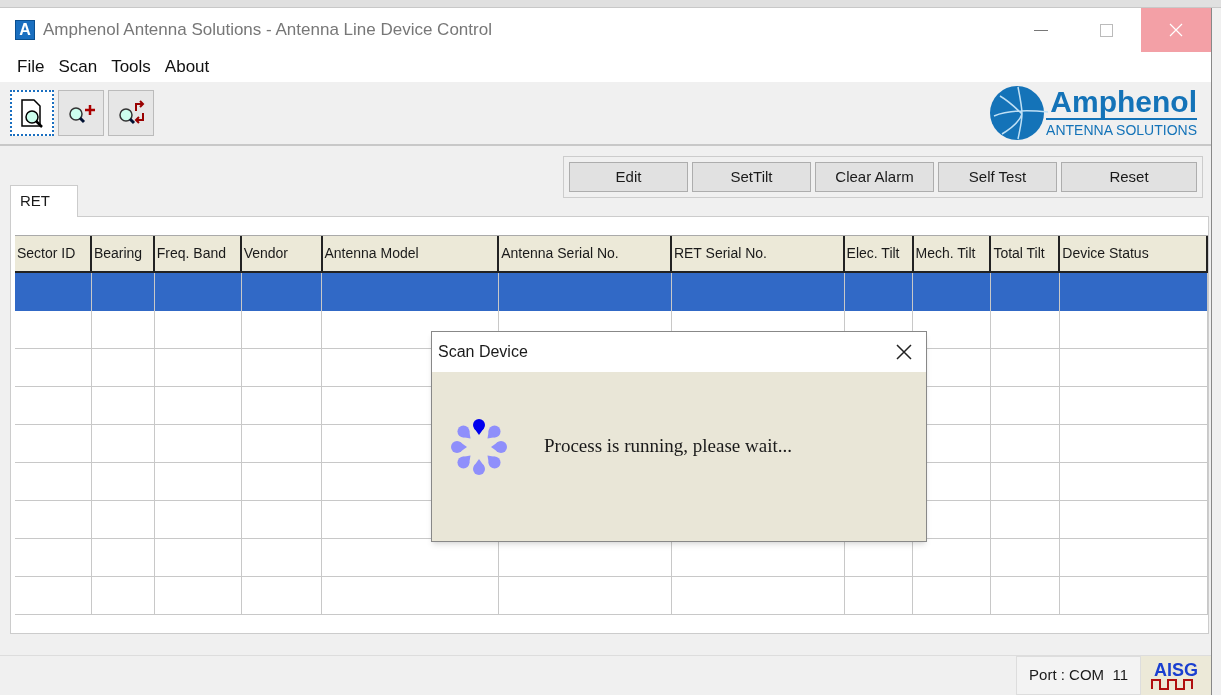 Image resolution: width=1221 pixels, height=695 pixels. Describe the element at coordinates (131, 67) in the screenshot. I see `menu-item: Tools` at that location.